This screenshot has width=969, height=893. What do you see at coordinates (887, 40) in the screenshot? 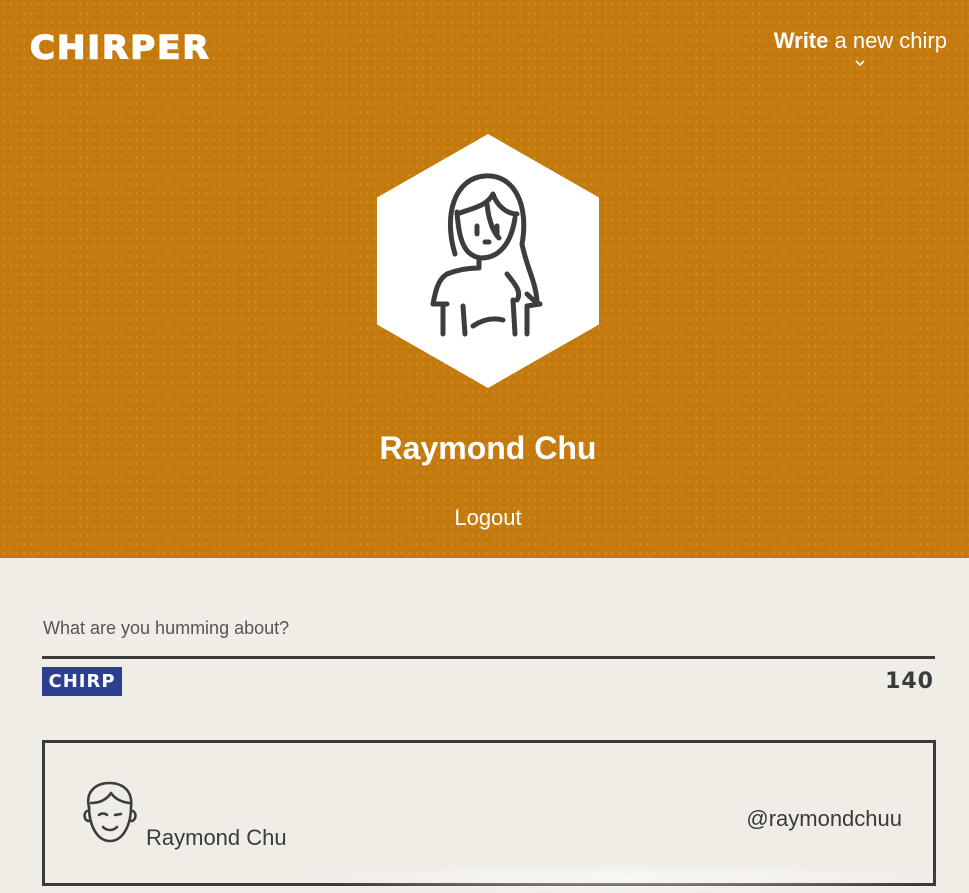
I see `write-link-rest: a new chirp` at bounding box center [887, 40].